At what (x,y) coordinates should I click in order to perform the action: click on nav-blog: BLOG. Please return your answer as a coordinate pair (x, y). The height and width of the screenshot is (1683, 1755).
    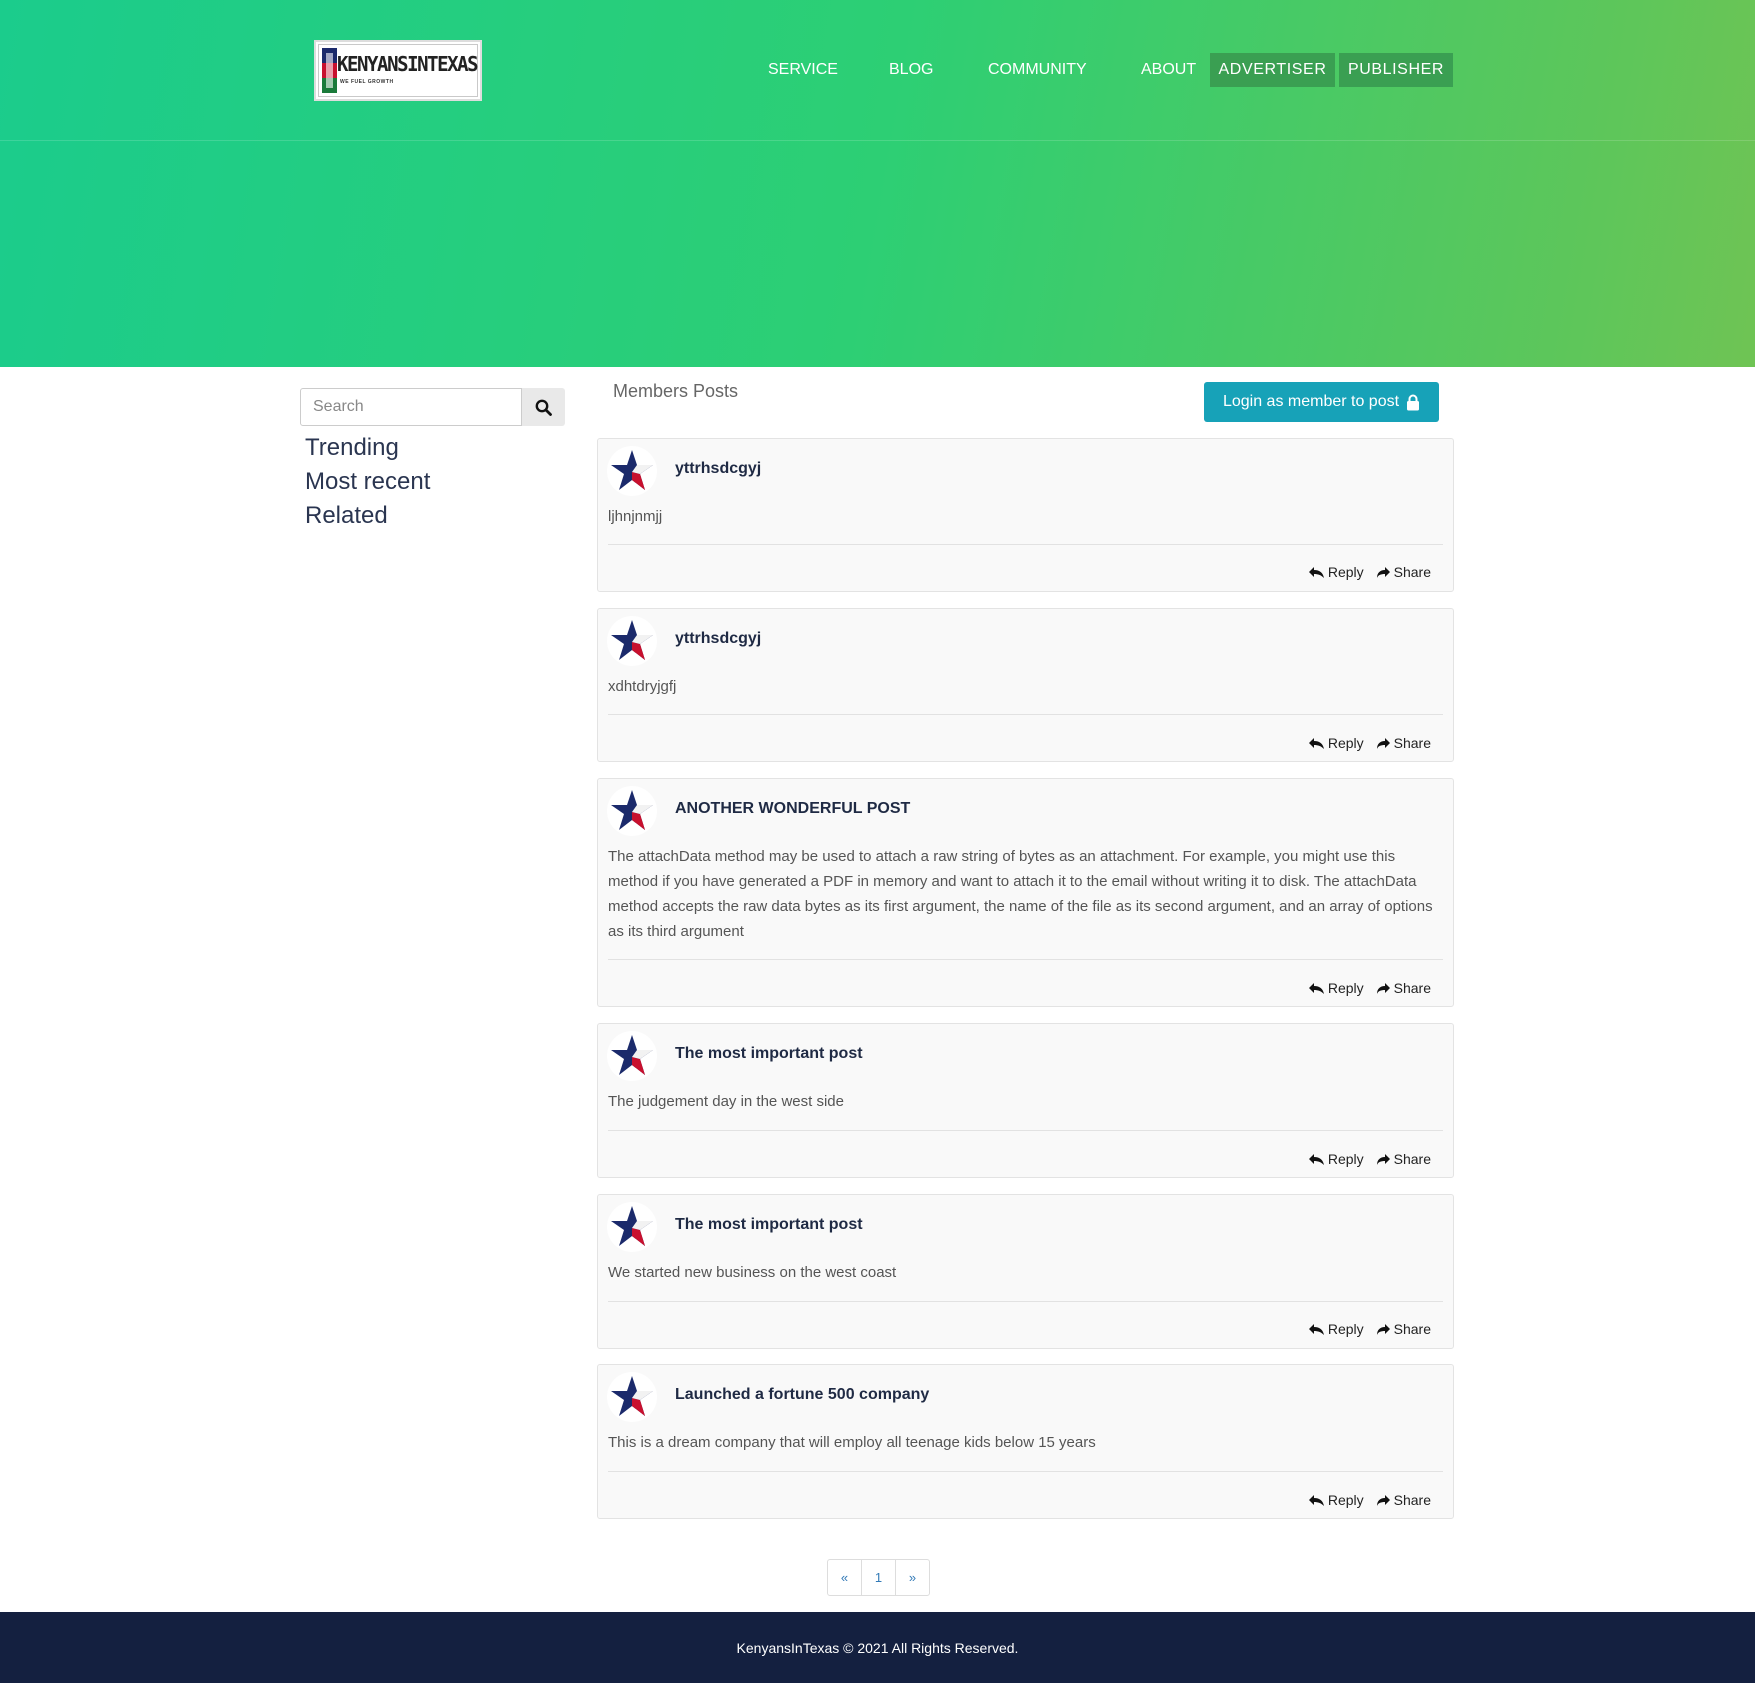
    Looking at the image, I should click on (911, 70).